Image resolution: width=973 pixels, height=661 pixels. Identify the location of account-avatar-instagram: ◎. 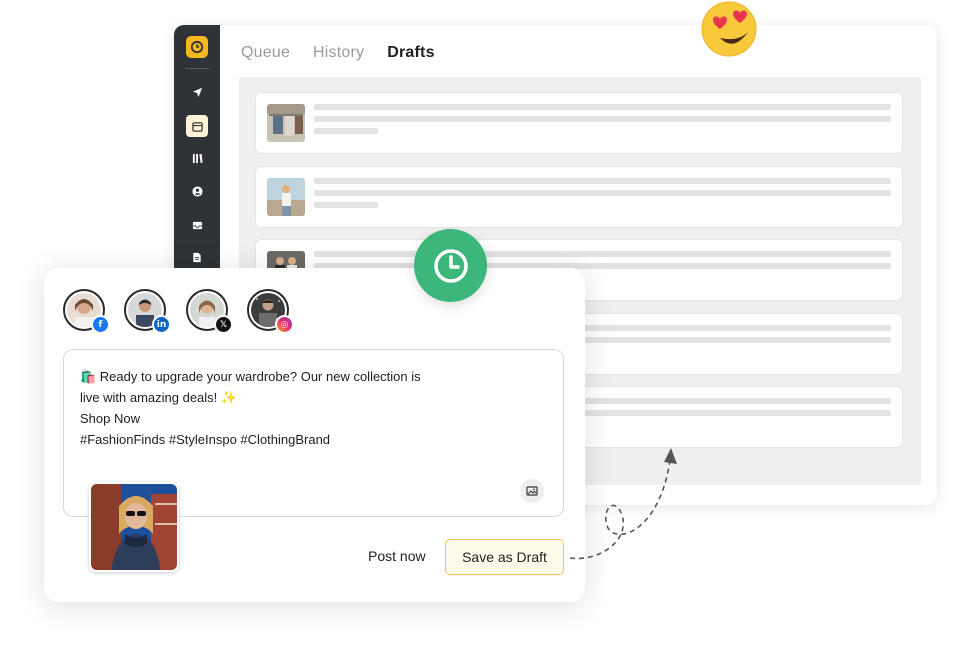
(270, 311).